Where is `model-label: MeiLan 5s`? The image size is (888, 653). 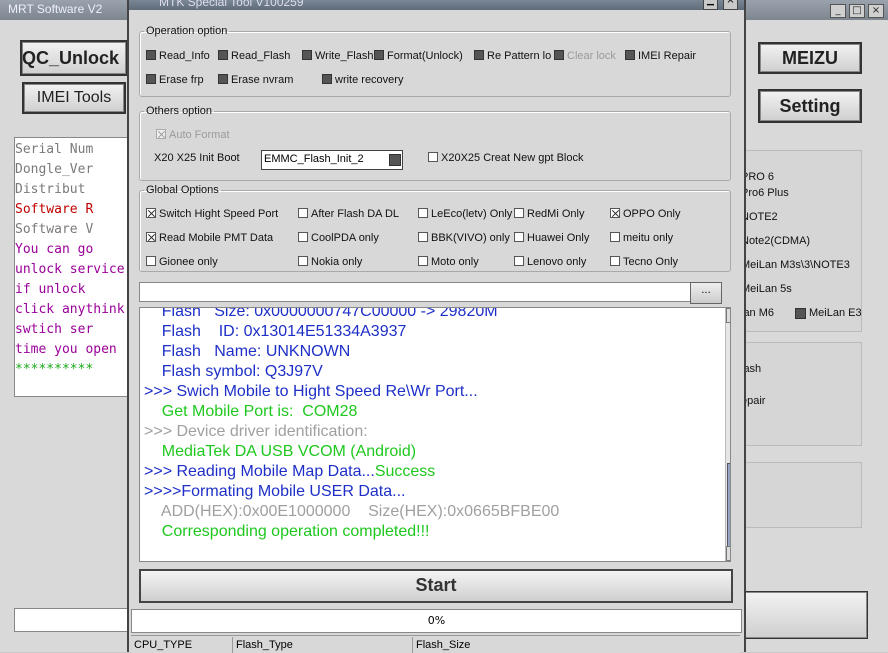
model-label: MeiLan 5s is located at coordinates (766, 289).